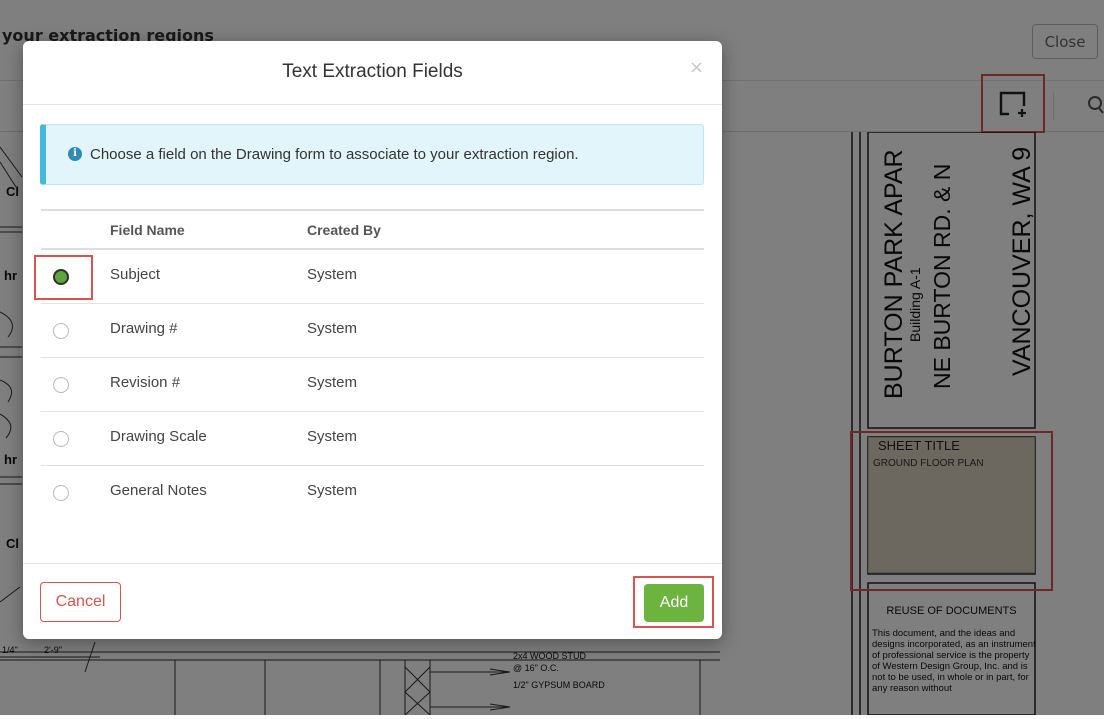  What do you see at coordinates (61, 331) in the screenshot?
I see `radio-drawing-number` at bounding box center [61, 331].